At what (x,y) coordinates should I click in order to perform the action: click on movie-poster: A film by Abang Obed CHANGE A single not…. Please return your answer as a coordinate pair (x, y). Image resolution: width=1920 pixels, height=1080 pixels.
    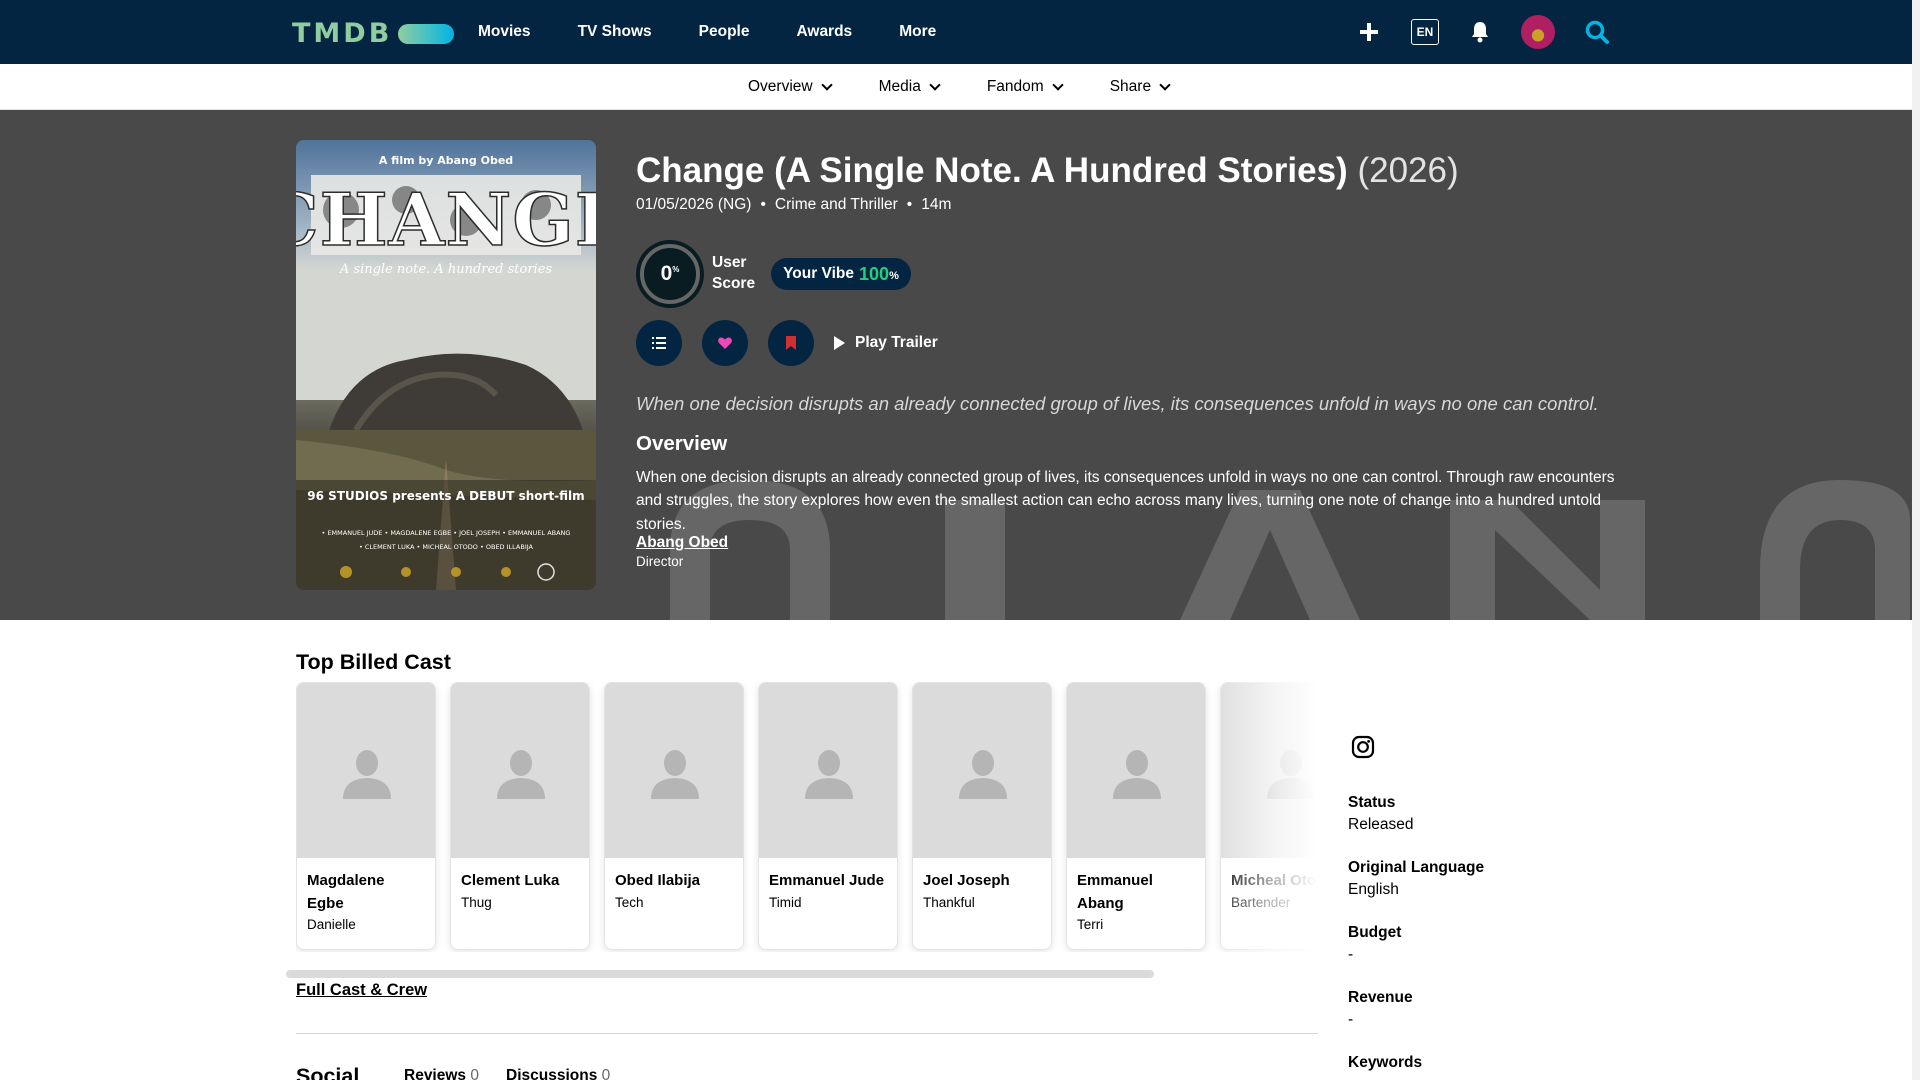
    Looking at the image, I should click on (446, 365).